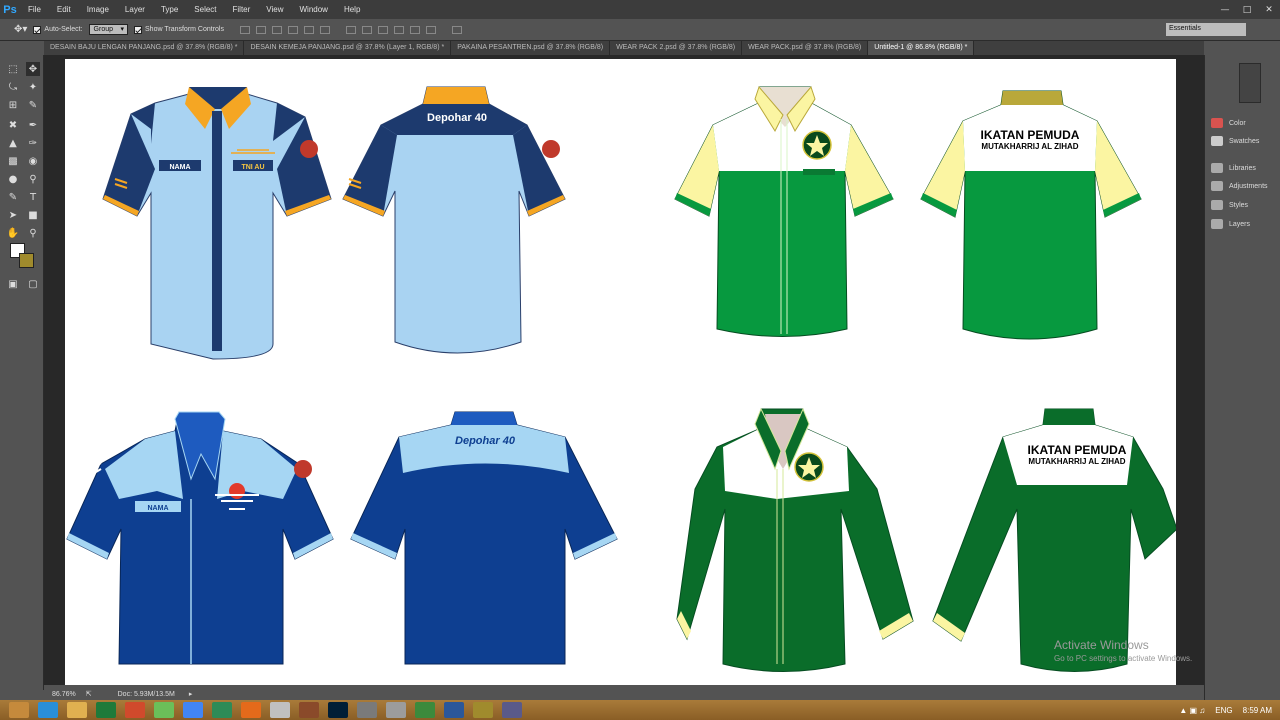  What do you see at coordinates (531, 48) in the screenshot?
I see `tab-document-3: PAKAINA PESANTREN.psd @ 37.8% (RGB/8)` at bounding box center [531, 48].